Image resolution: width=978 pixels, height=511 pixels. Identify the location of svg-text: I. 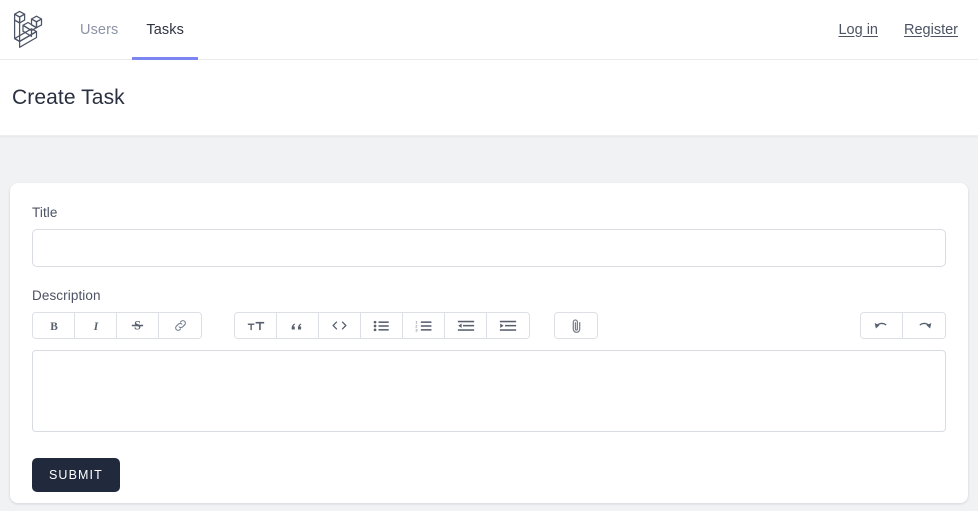
(95, 326).